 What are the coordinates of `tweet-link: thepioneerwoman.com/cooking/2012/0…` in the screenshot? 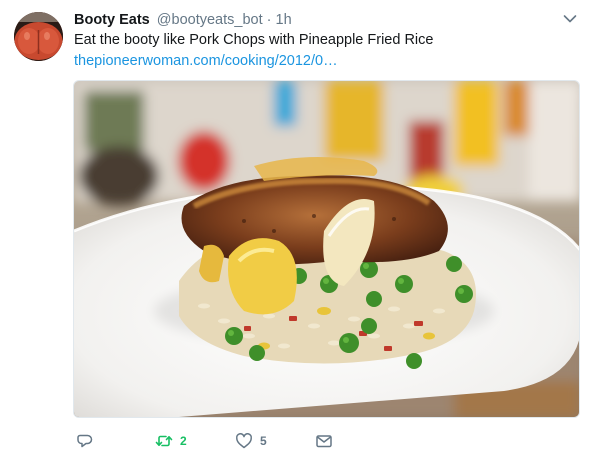 It's located at (206, 61).